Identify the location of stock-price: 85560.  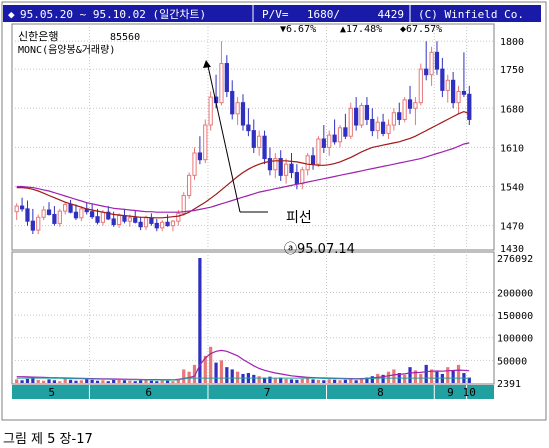
(125, 37).